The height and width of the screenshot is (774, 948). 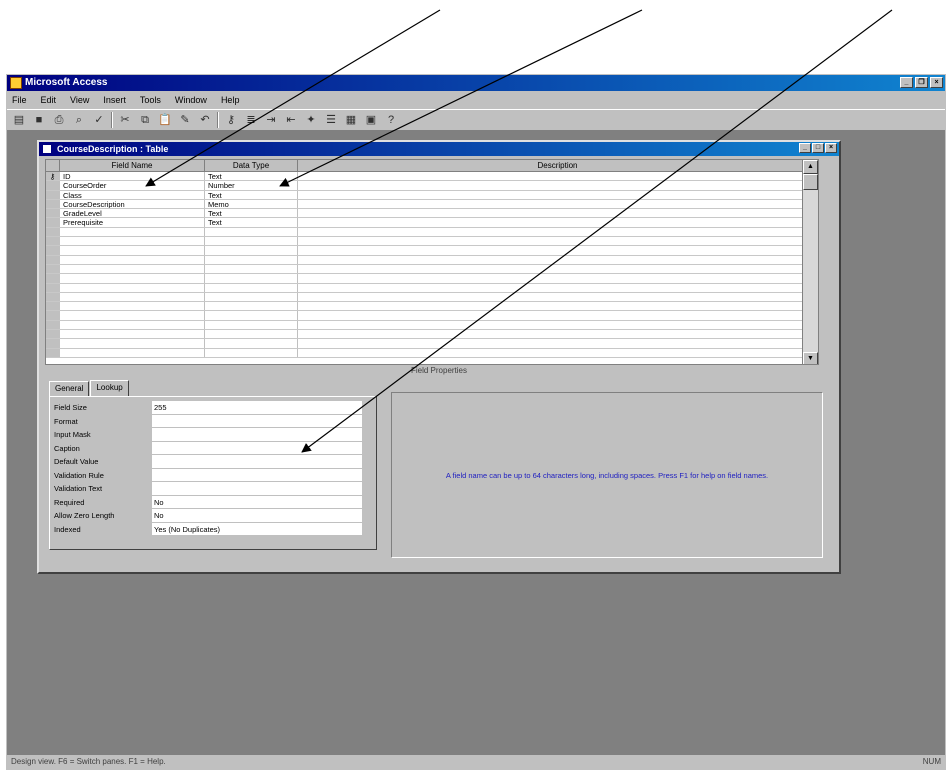 I want to click on database-window-icon: ▦, so click(x=351, y=120).